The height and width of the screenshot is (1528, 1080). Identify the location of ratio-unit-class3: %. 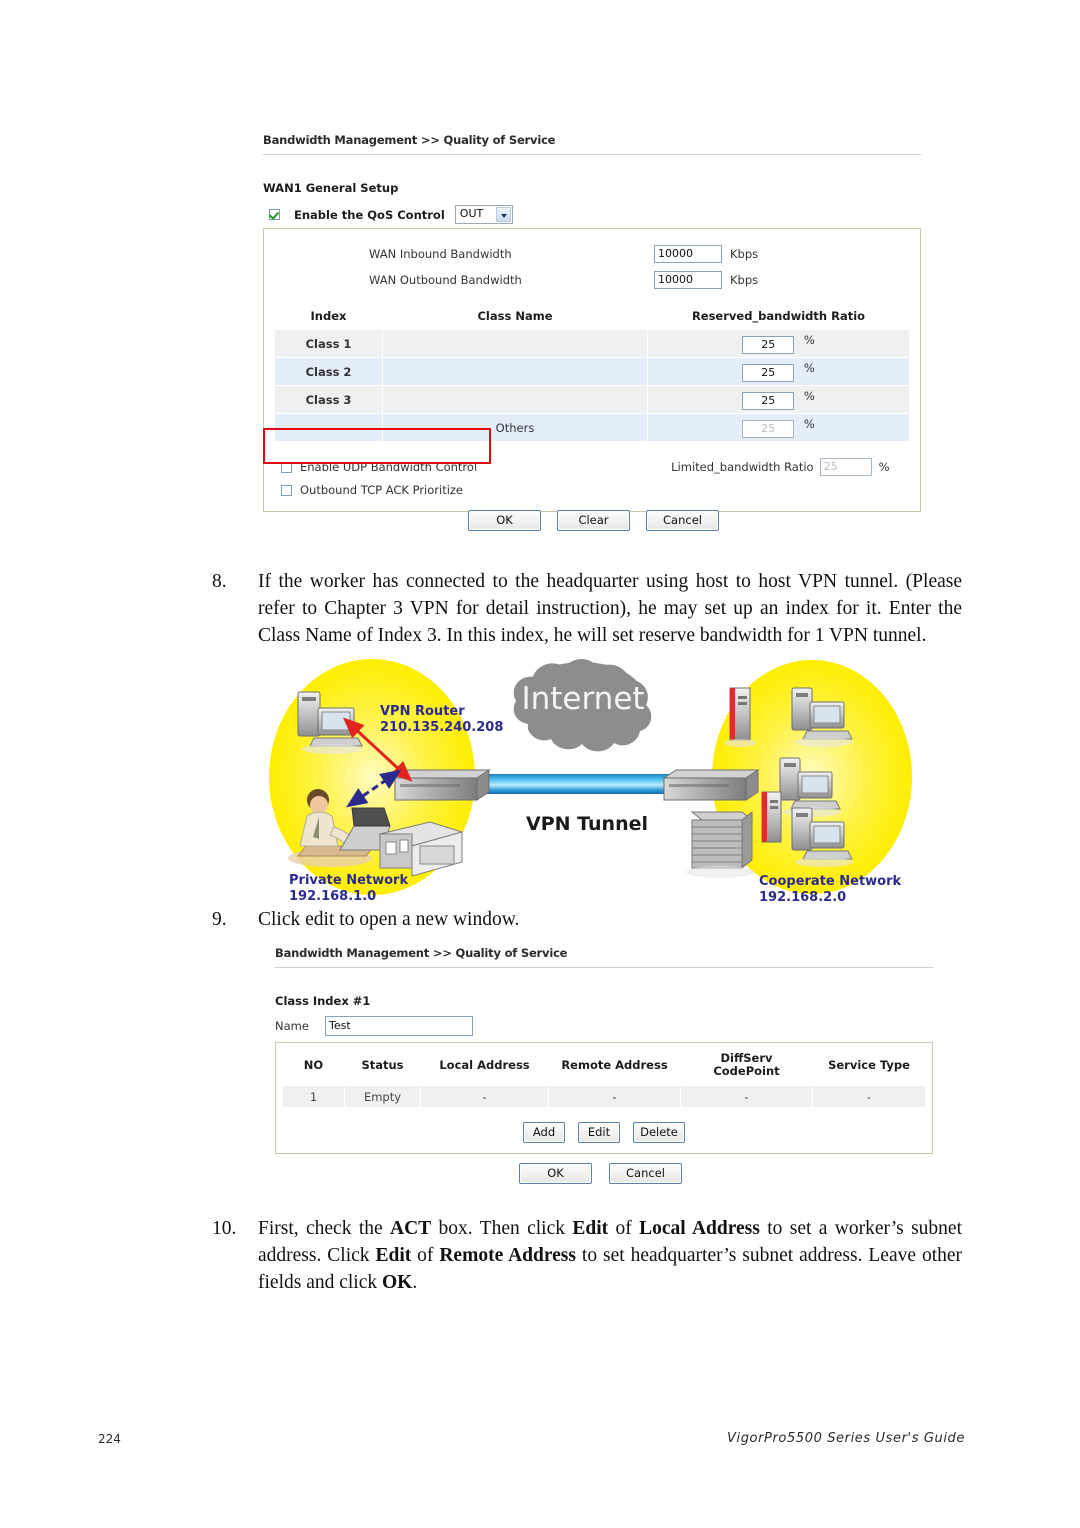
(809, 396).